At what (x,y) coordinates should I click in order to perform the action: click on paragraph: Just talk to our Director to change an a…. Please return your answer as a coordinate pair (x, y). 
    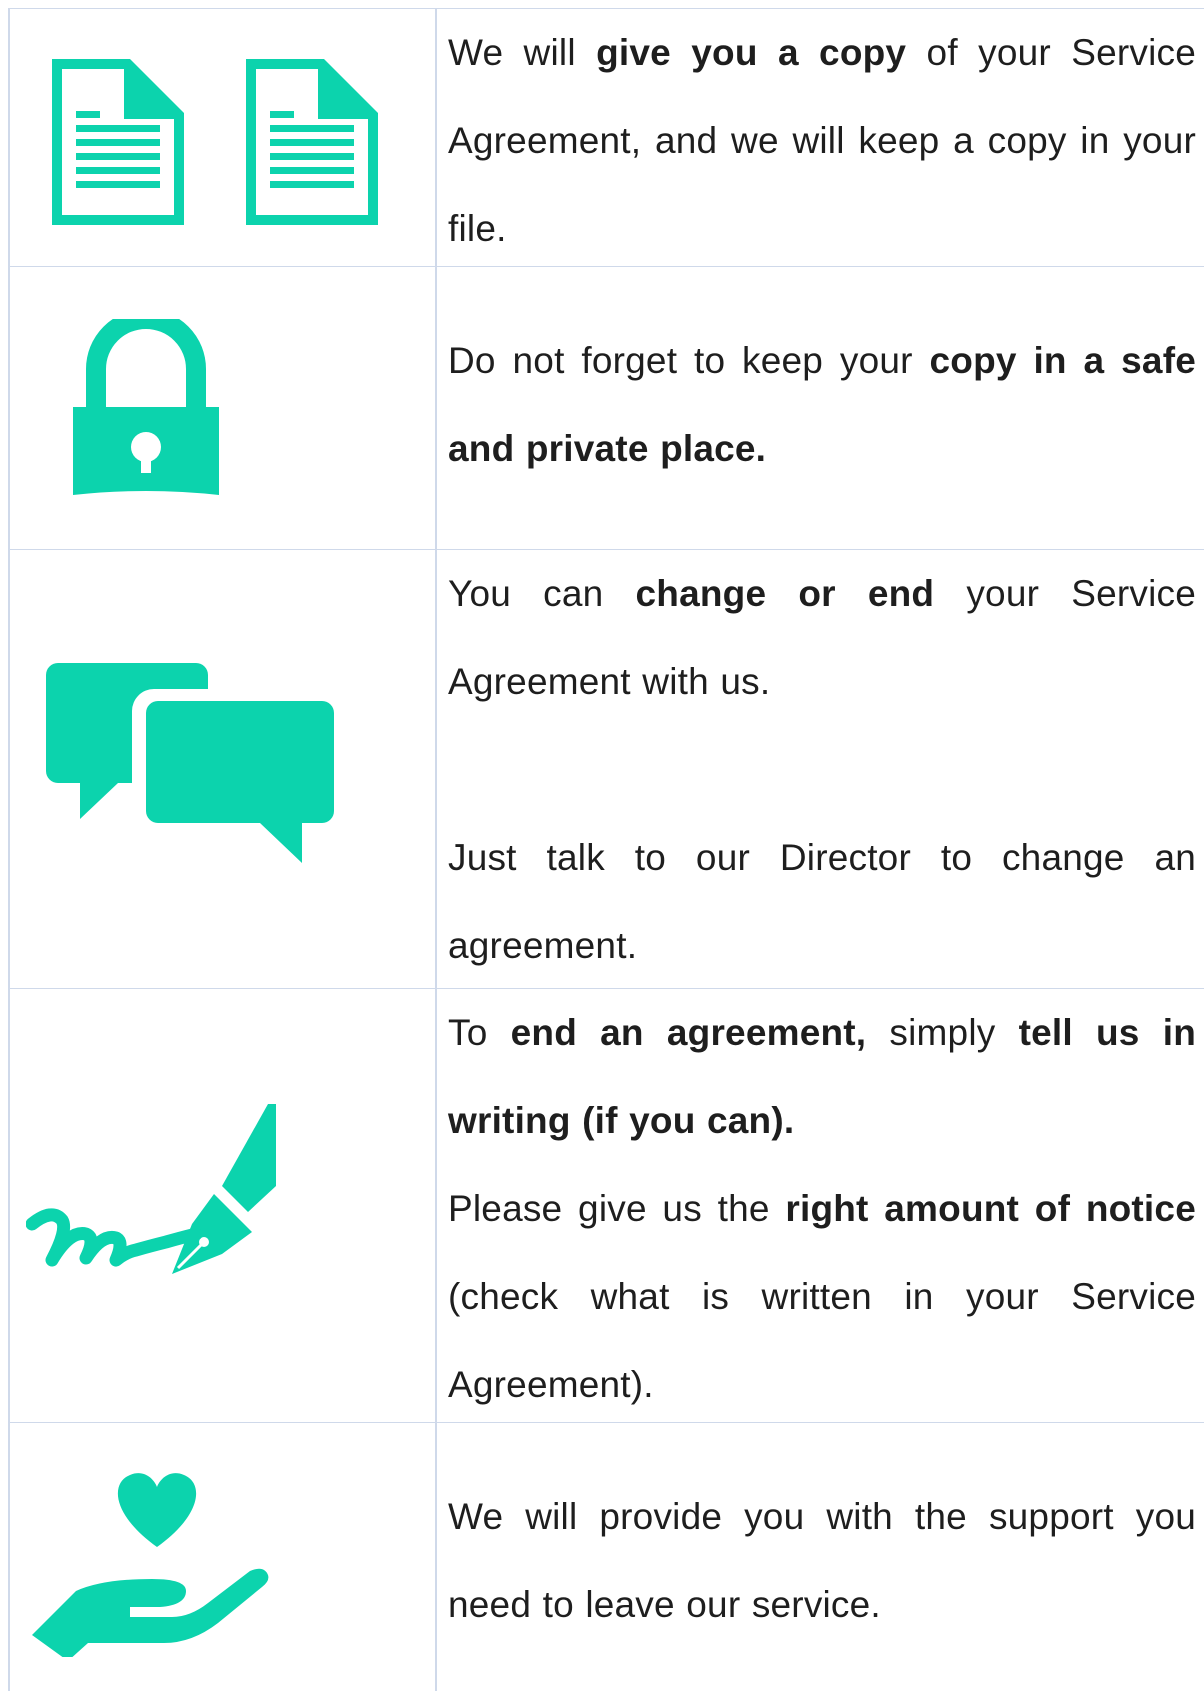
    Looking at the image, I should click on (822, 901).